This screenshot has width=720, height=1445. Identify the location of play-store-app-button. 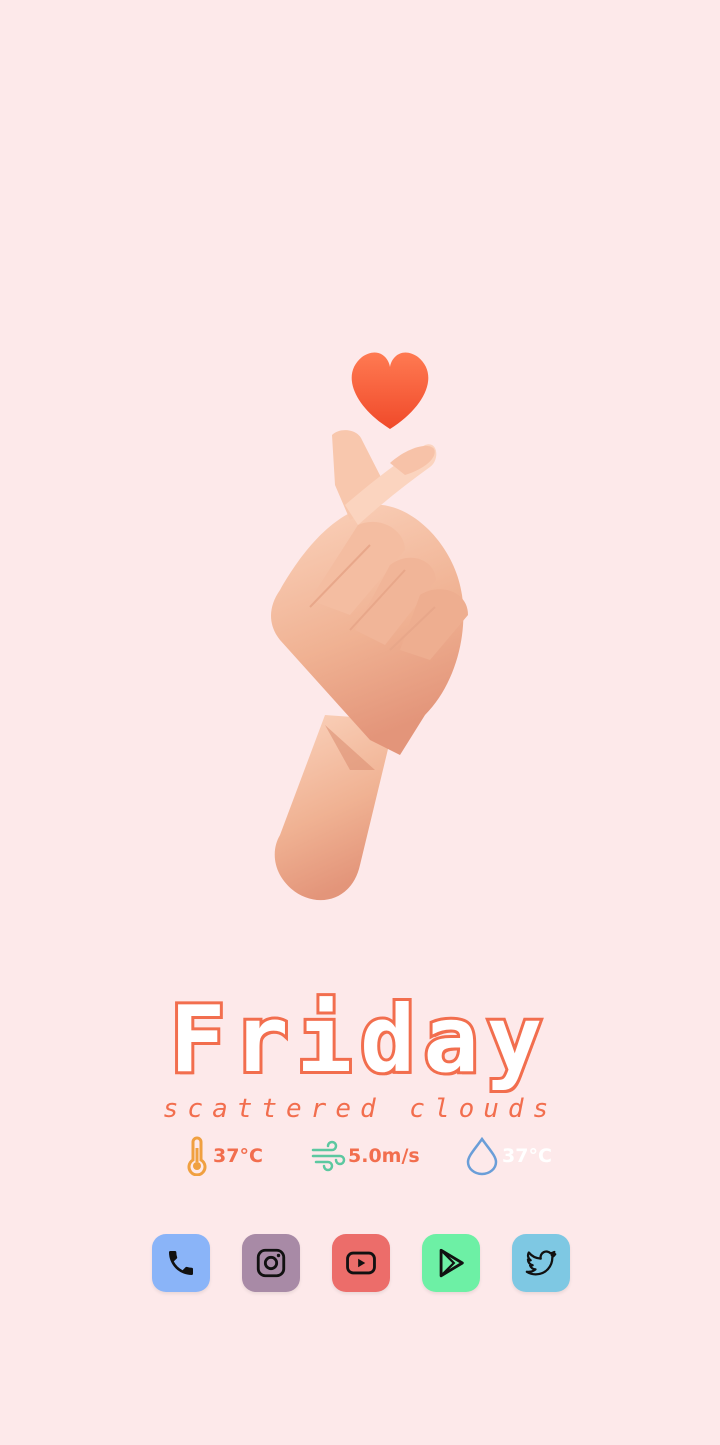
(451, 1263).